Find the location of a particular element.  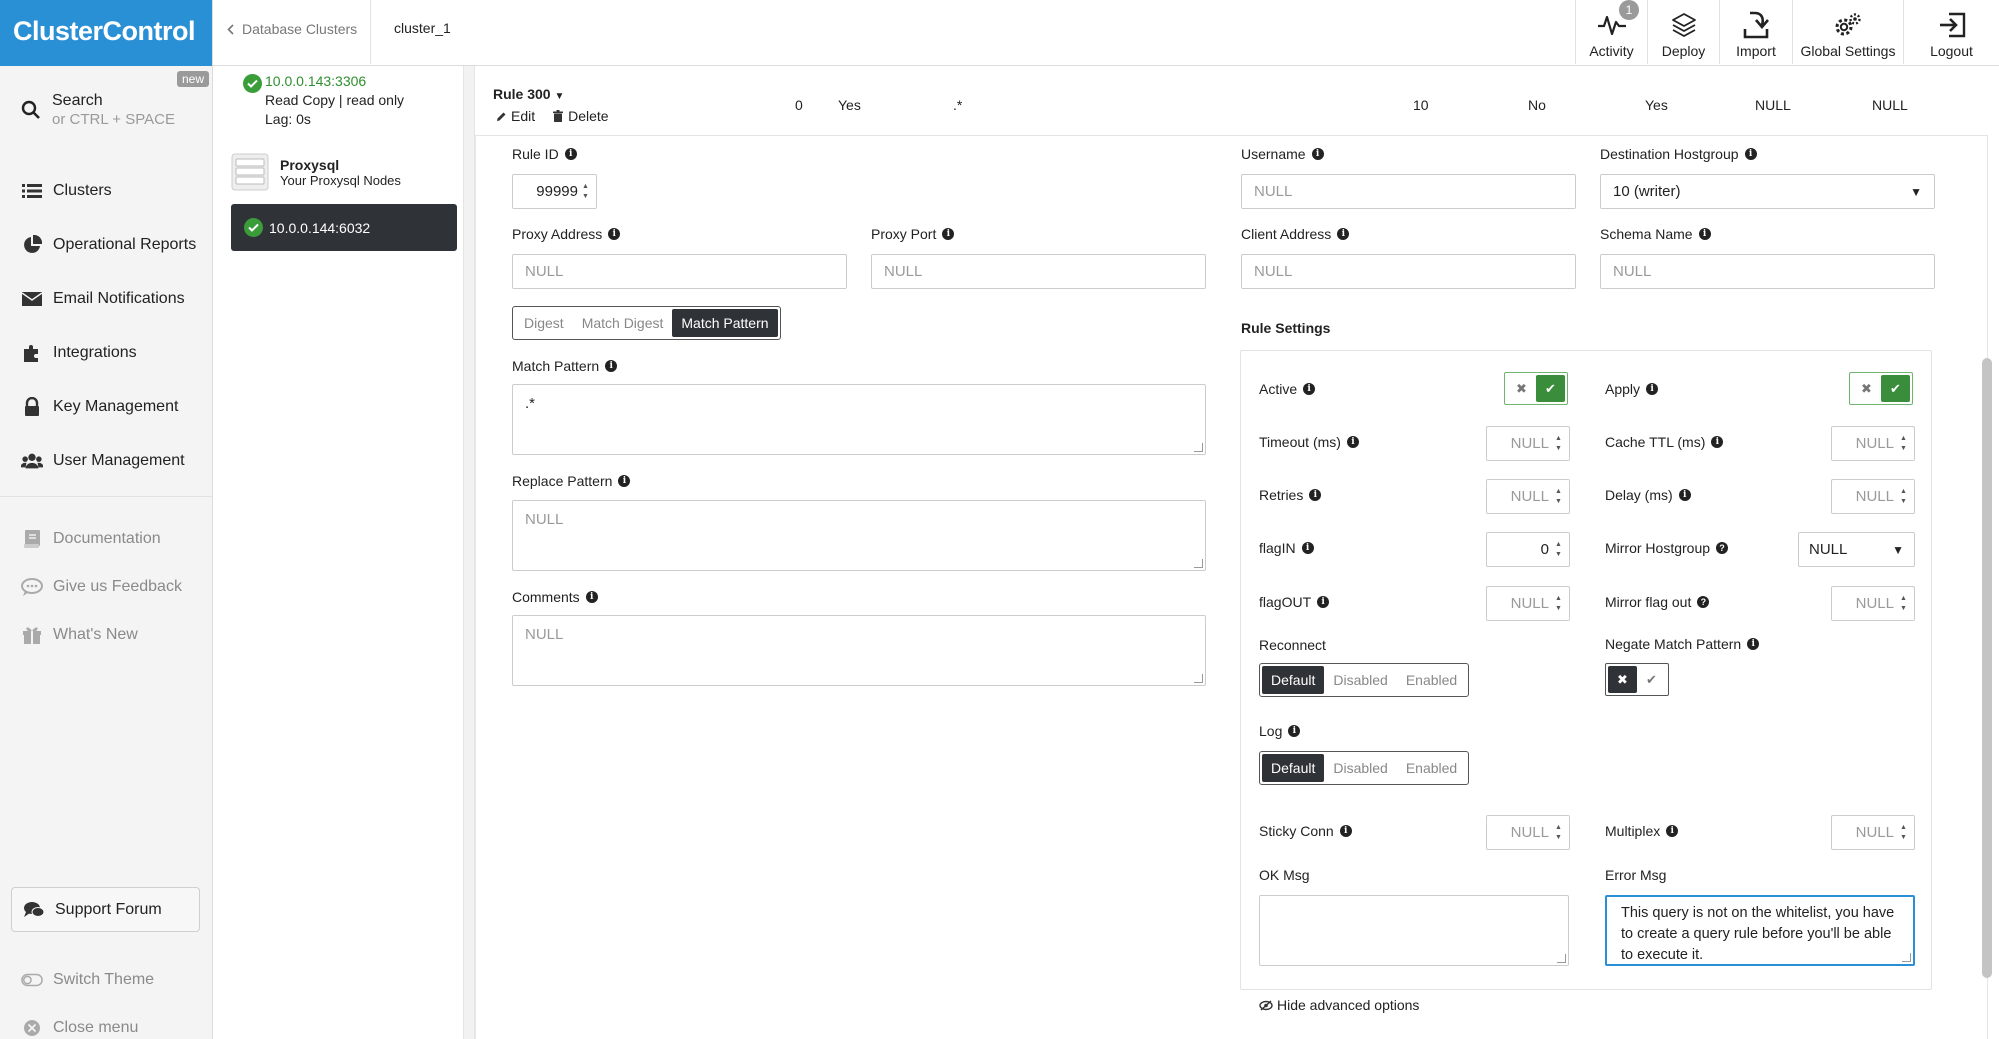

sidebar-item-clusters: Clusters is located at coordinates (66, 191).